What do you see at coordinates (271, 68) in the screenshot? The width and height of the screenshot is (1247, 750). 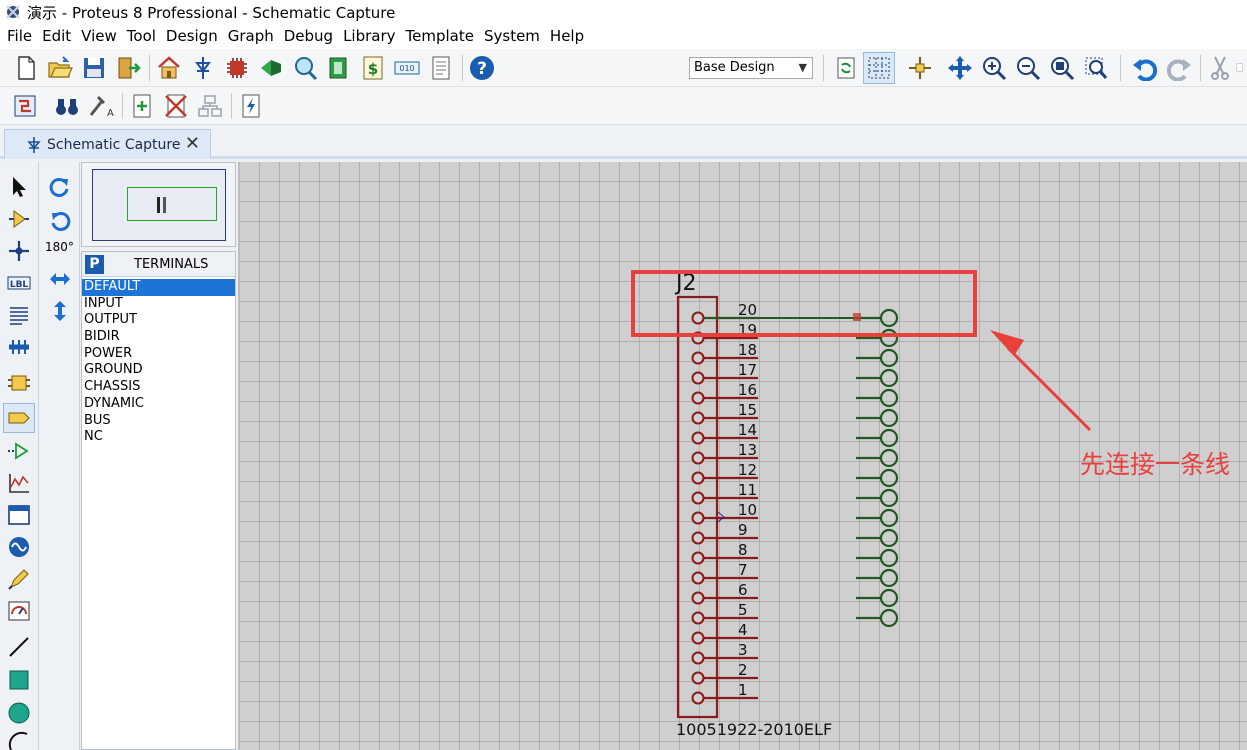 I see `3d-viewer-button` at bounding box center [271, 68].